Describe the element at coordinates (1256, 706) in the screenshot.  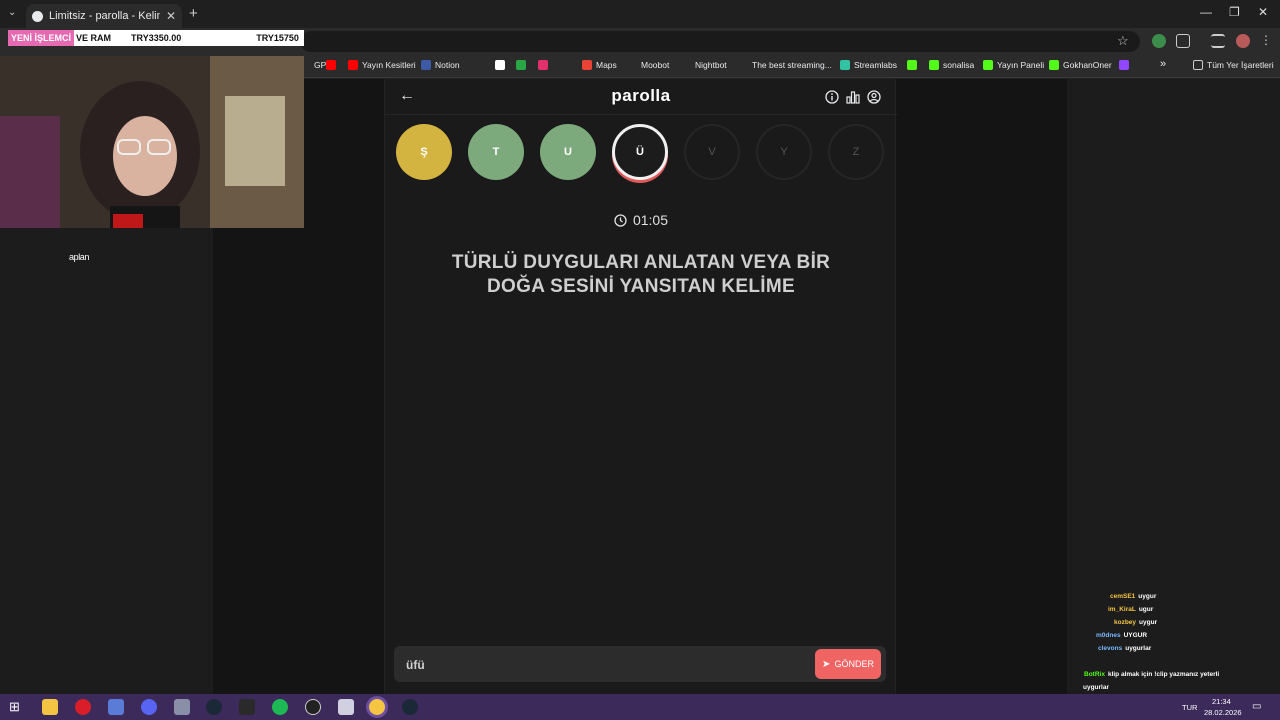
I see `notification-icon: ▭` at that location.